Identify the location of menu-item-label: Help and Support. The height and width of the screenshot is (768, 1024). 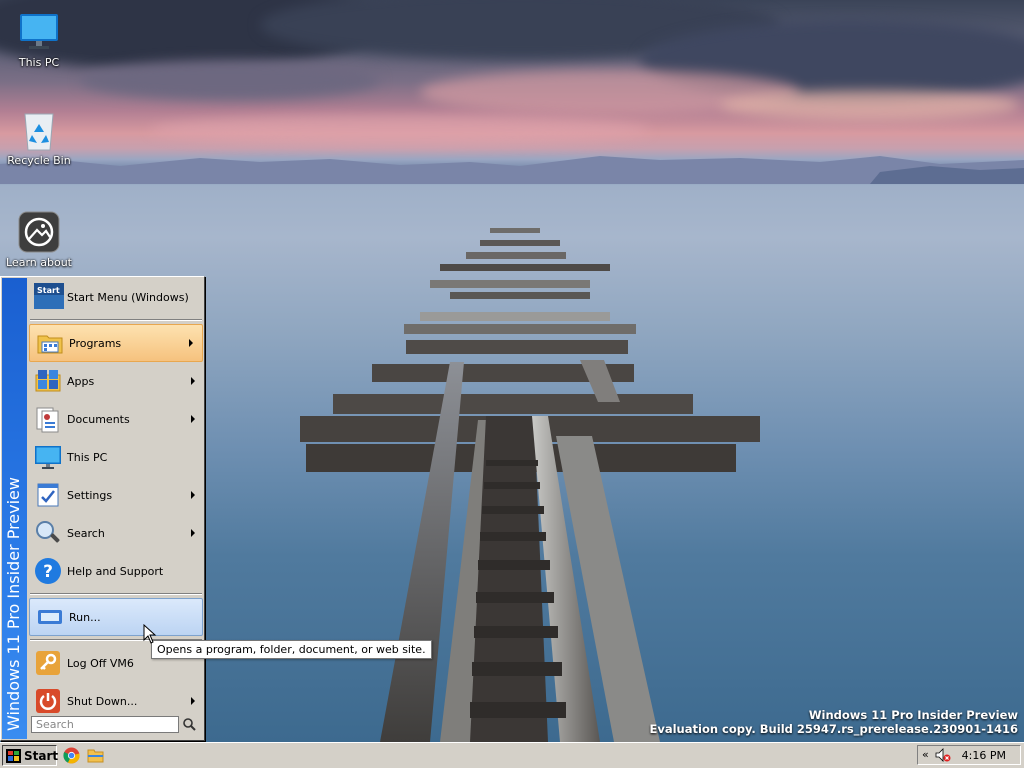
(115, 571).